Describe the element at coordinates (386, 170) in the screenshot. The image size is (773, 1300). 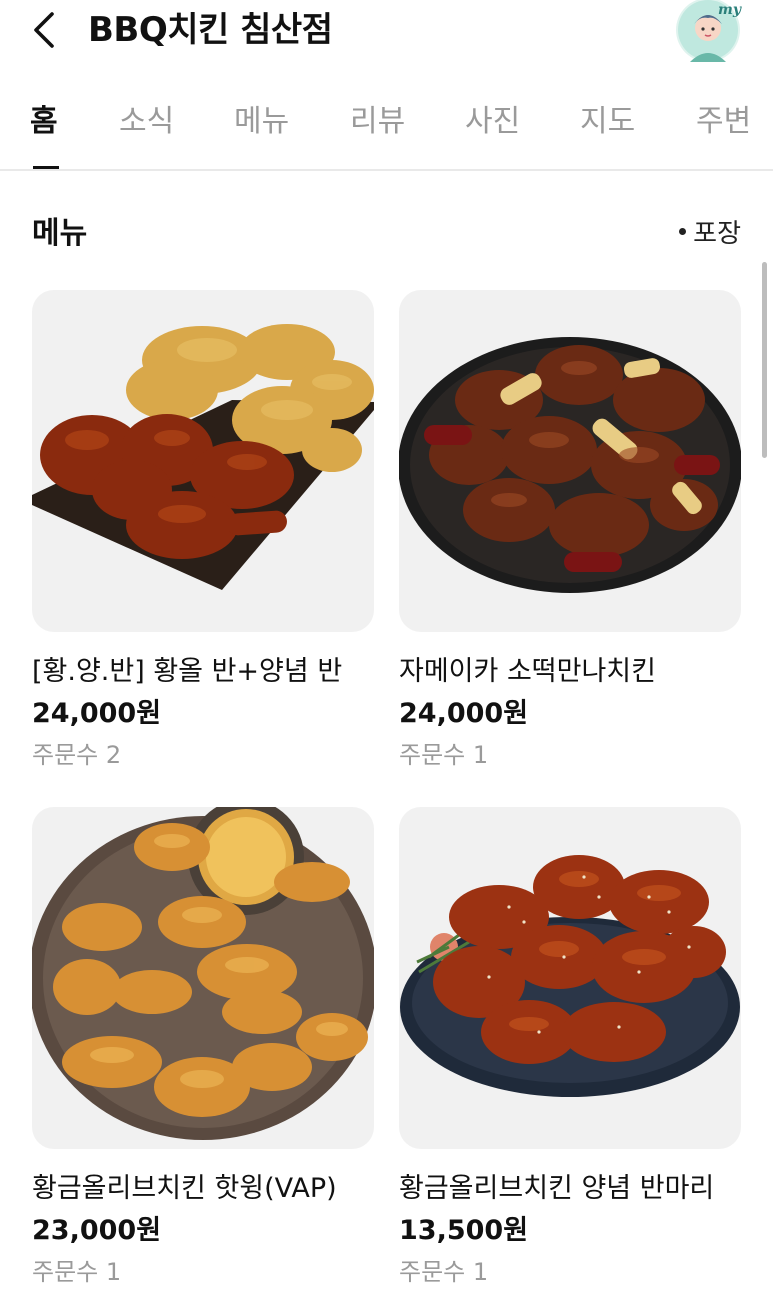
I see `tabs-divider` at that location.